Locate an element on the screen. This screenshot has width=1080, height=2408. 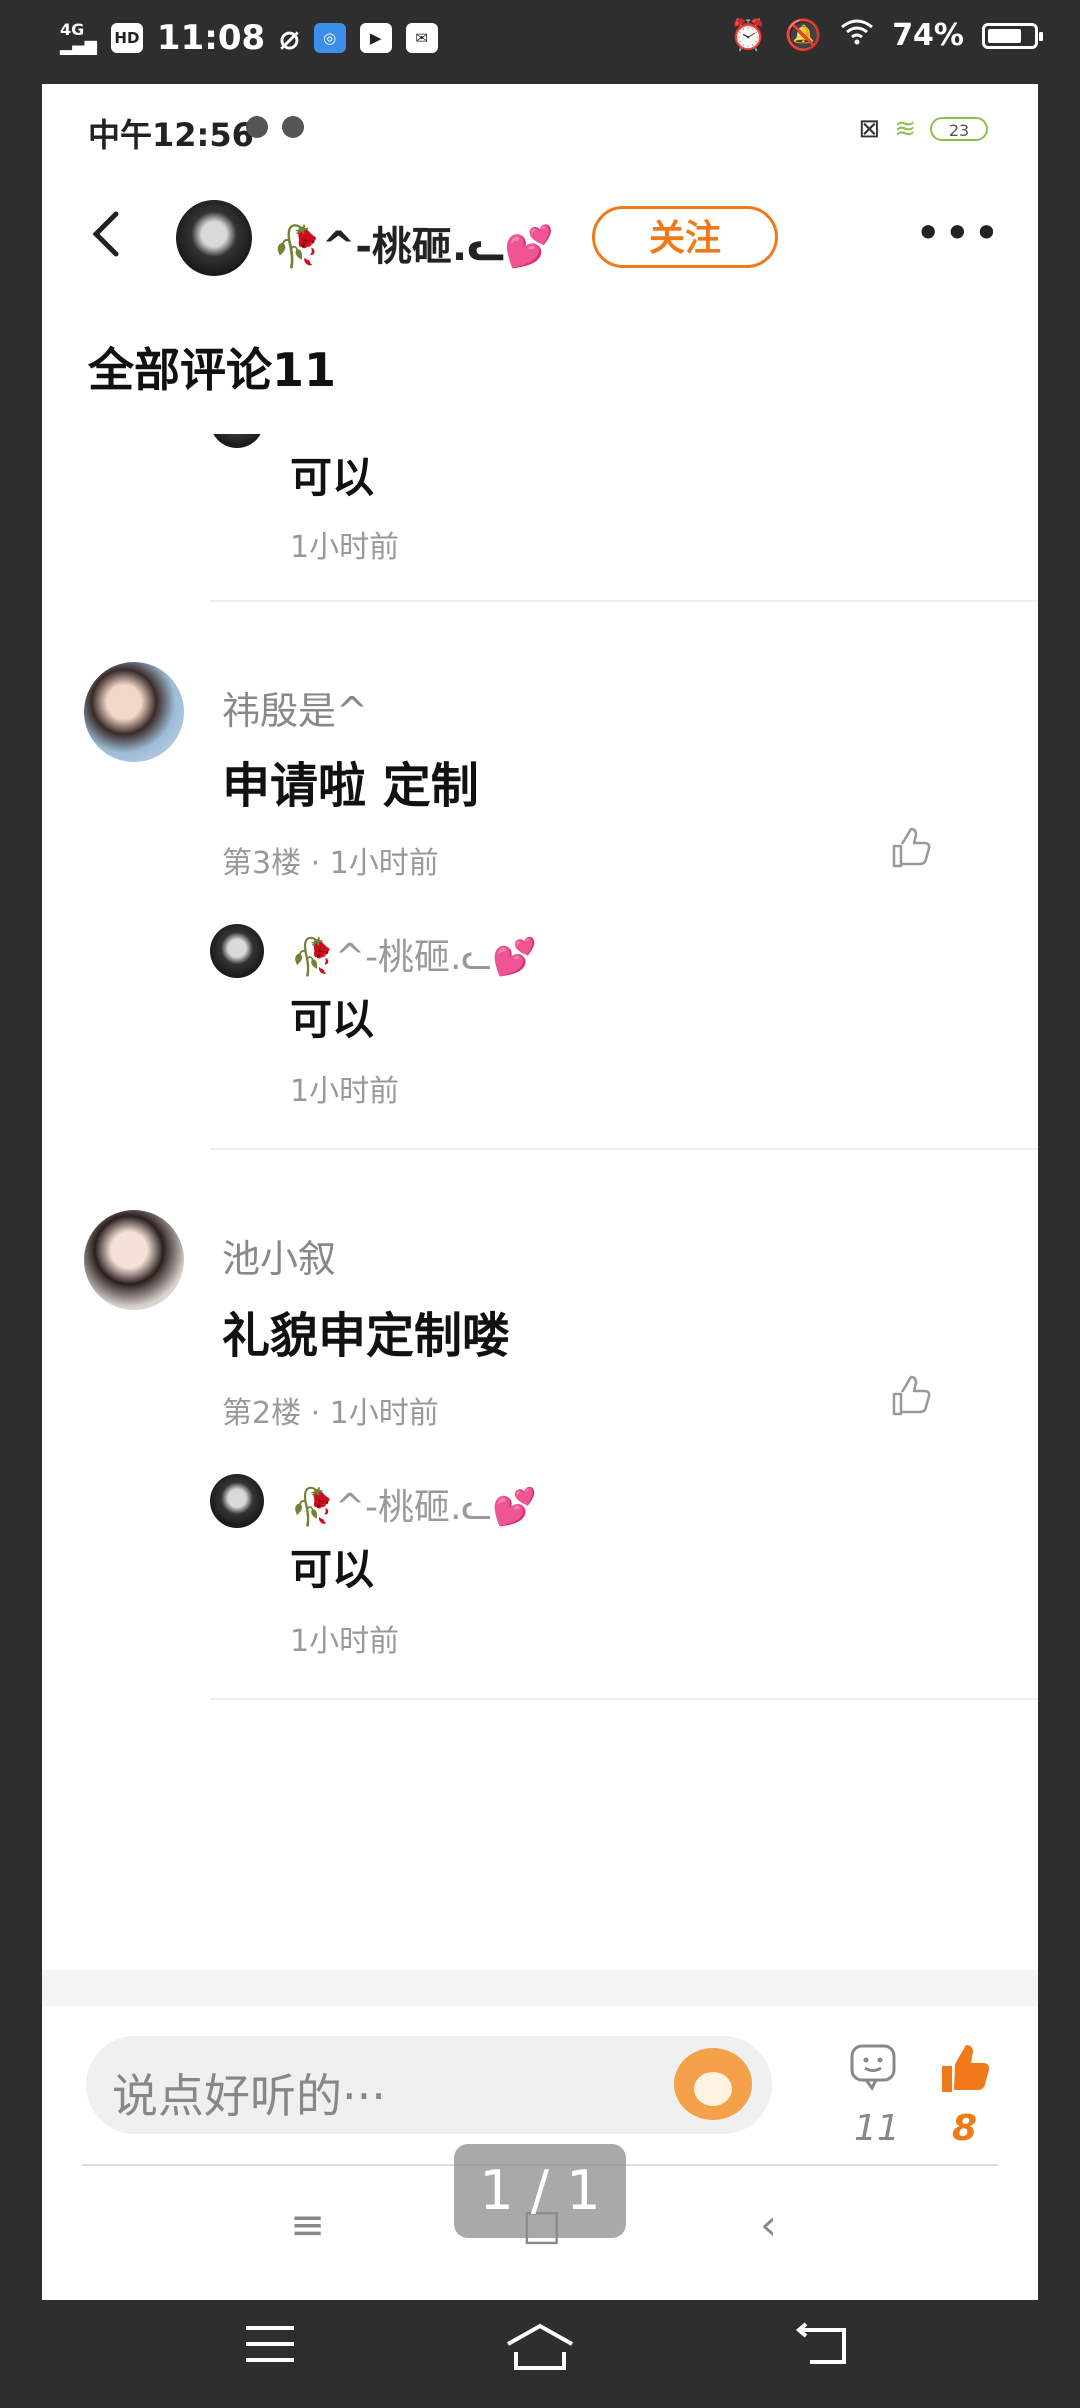
post-header: 🥀^-桃砸.ᓚ💕 关注 ••• is located at coordinates (540, 239).